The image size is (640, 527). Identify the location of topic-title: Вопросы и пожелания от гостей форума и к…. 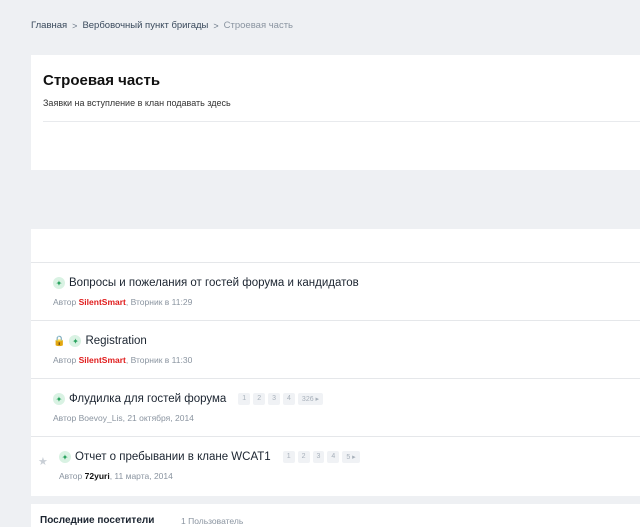
(214, 283).